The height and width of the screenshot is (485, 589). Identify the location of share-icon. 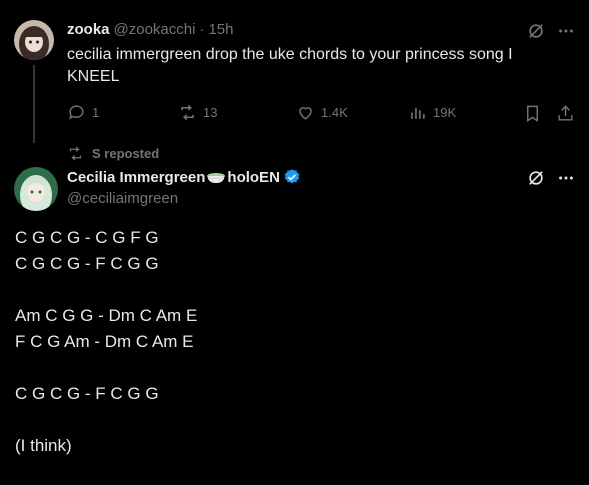
(565, 112).